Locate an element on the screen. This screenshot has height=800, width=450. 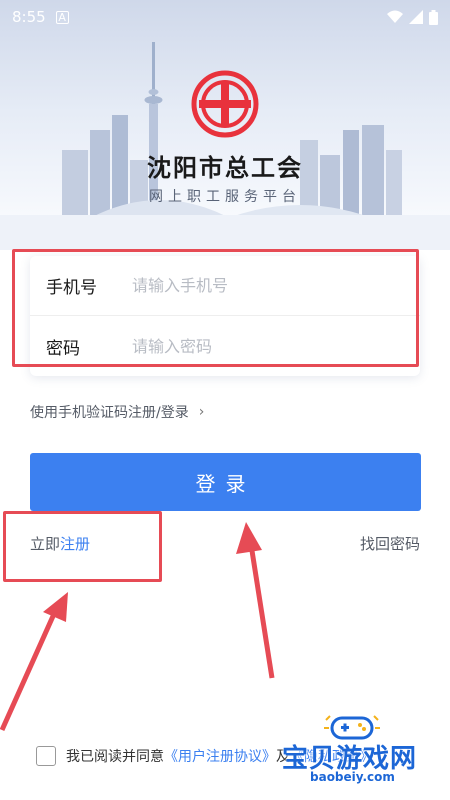
watermark-url: baobeiy.com is located at coordinates (352, 777).